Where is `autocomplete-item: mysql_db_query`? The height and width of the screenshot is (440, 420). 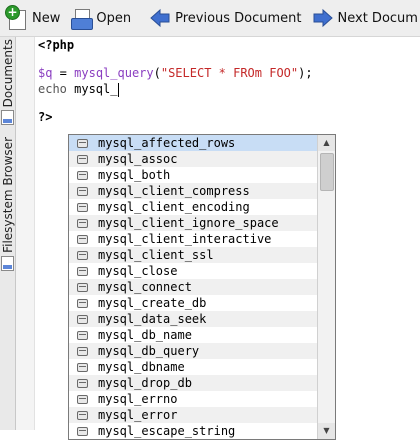 autocomplete-item: mysql_db_query is located at coordinates (193, 351).